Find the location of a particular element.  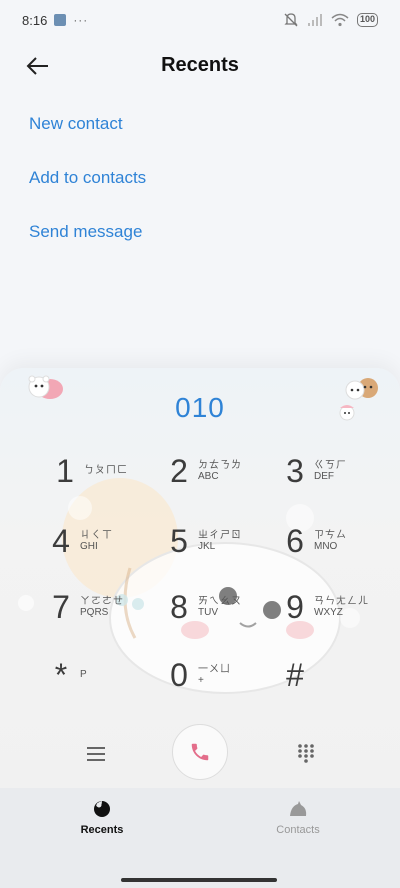

key-digit: 5 is located at coordinates (179, 541).